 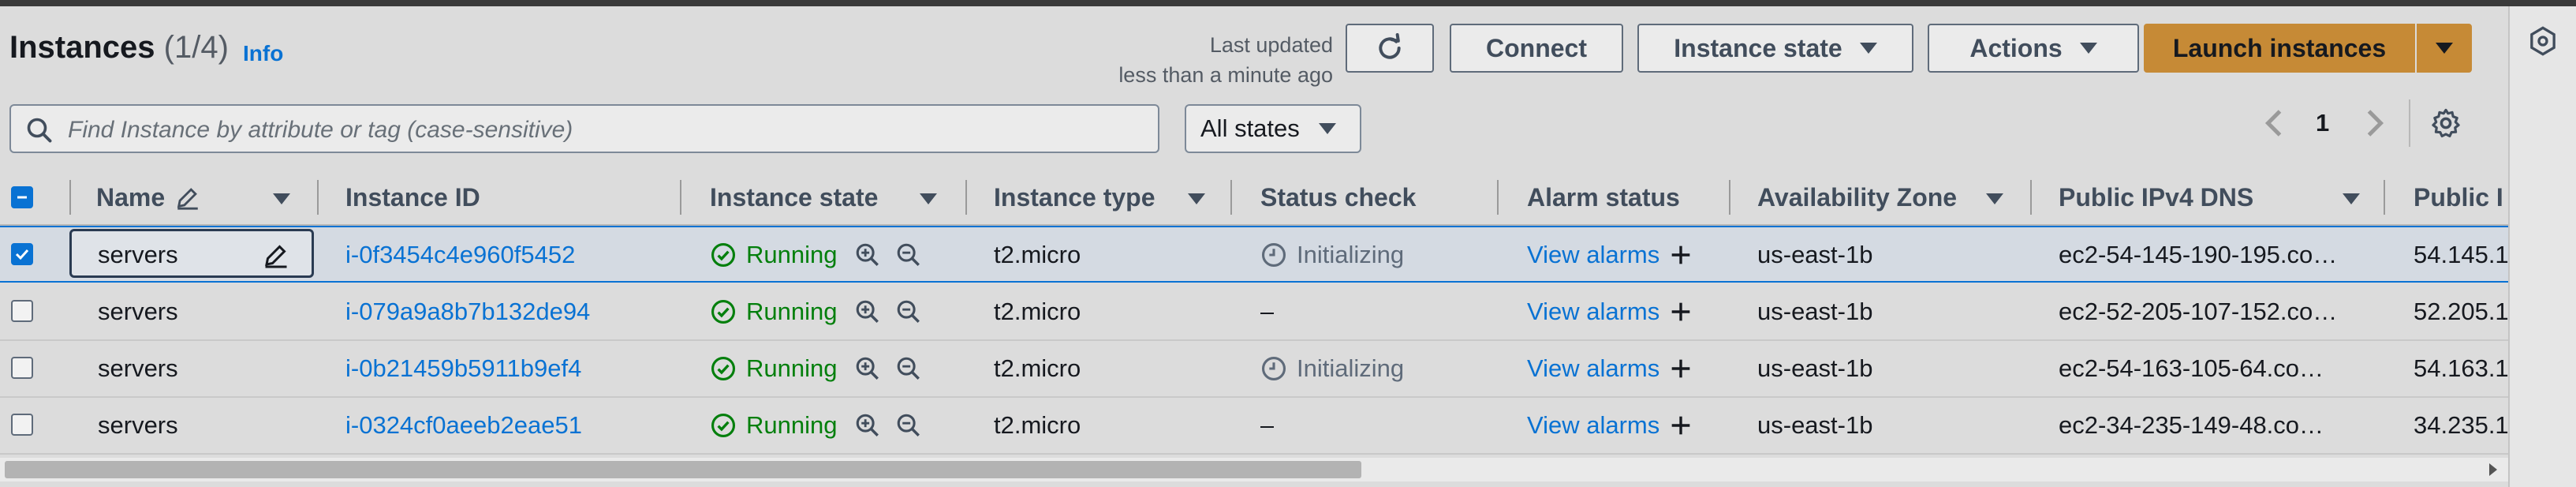 I want to click on help-panel-button, so click(x=2543, y=41).